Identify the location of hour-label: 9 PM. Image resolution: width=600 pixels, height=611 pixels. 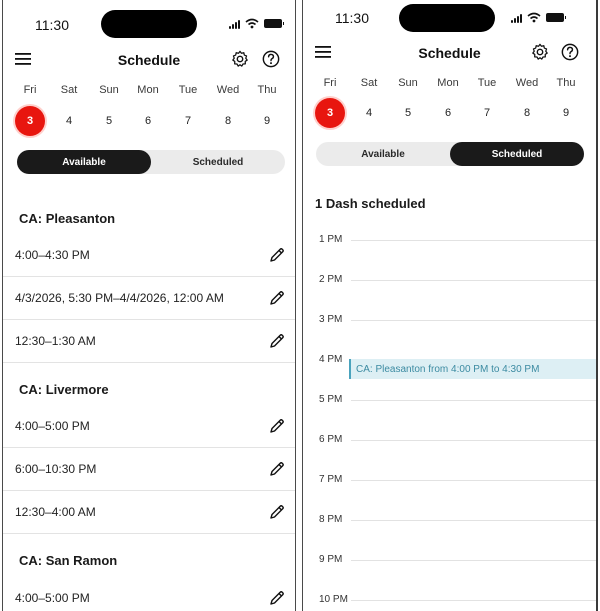
(331, 559).